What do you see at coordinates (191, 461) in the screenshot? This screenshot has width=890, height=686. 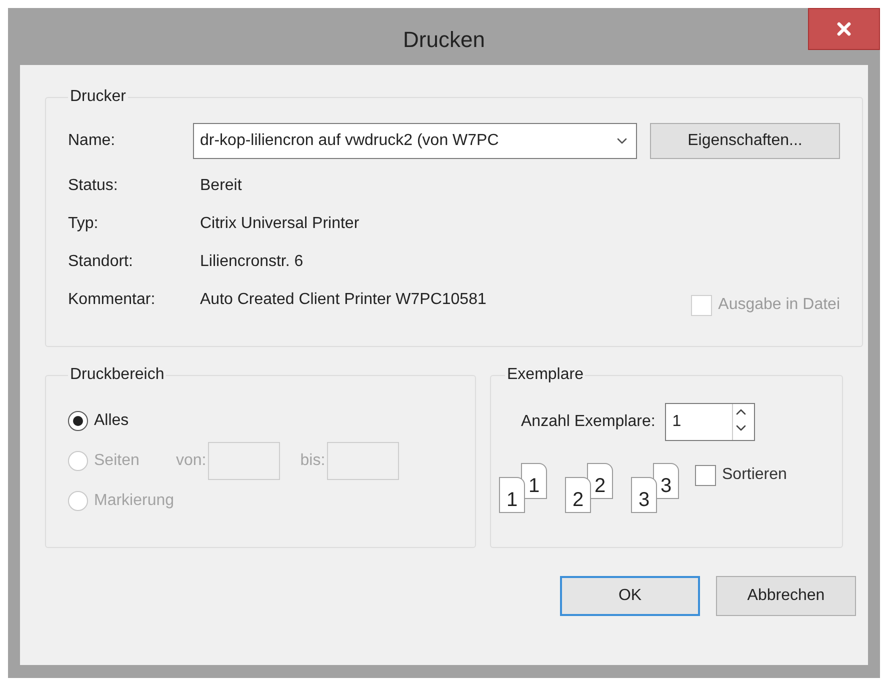 I see `from-label: von:` at bounding box center [191, 461].